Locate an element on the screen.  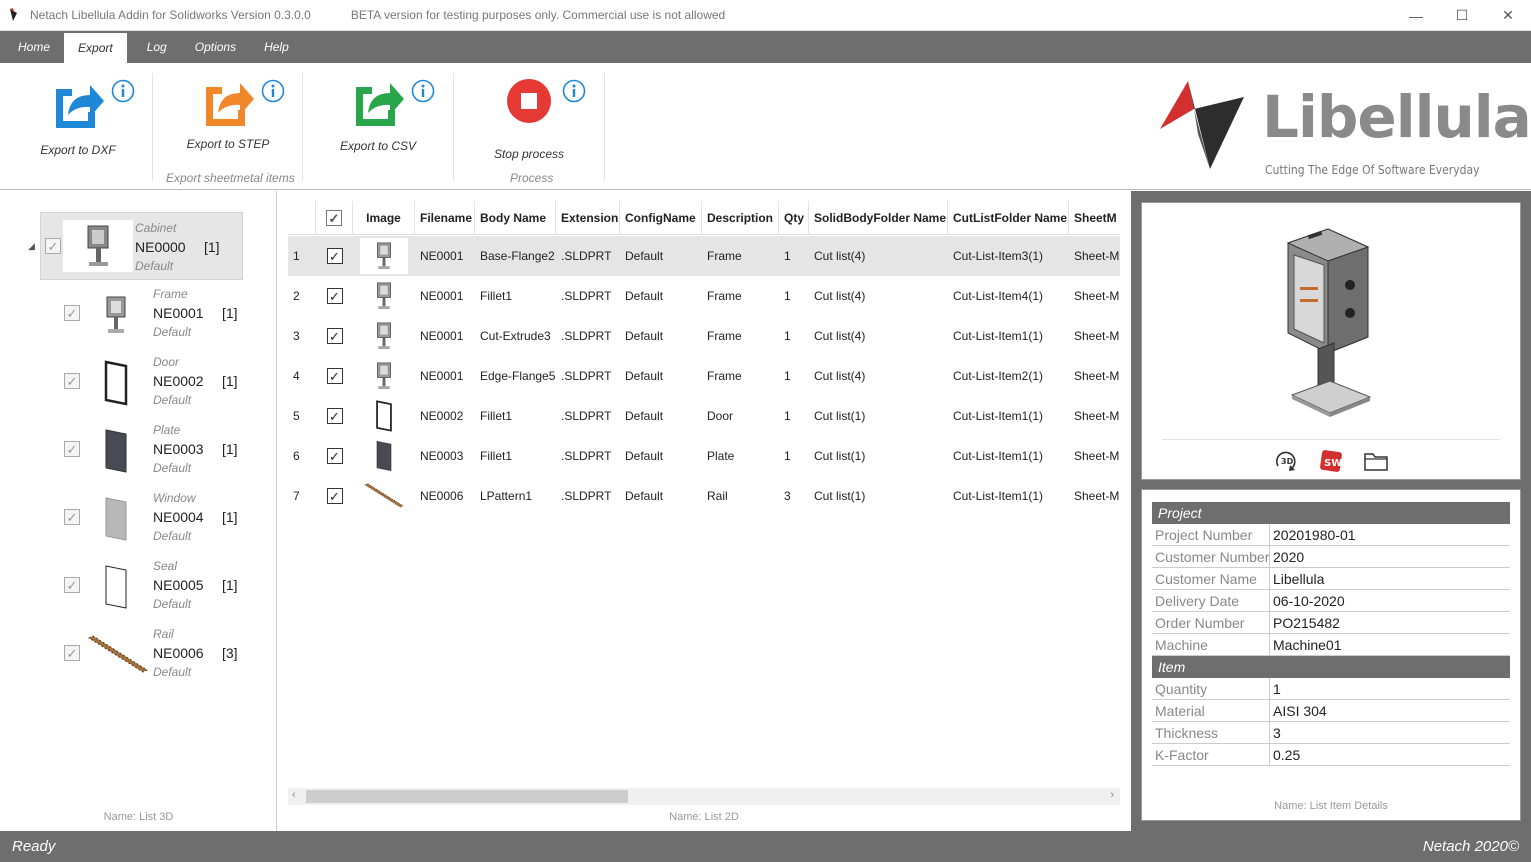
detail-row: Order Number PO215482 is located at coordinates (1331, 623).